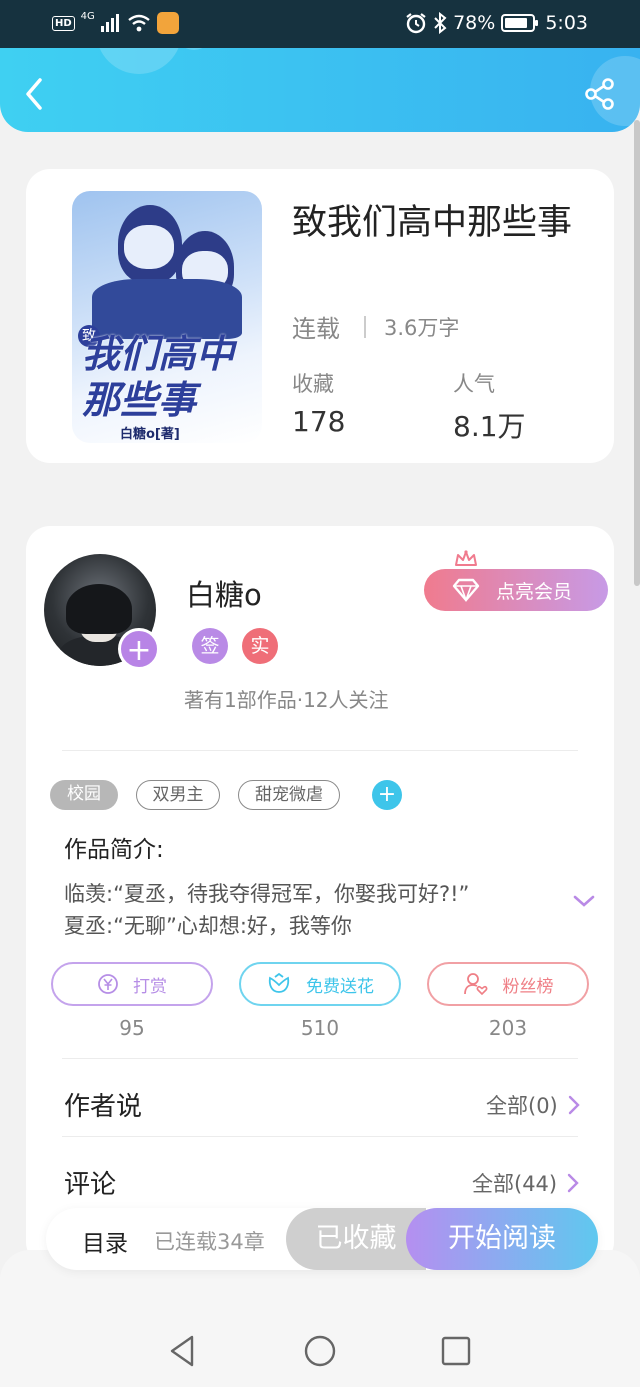 The height and width of the screenshot is (1387, 640). Describe the element at coordinates (289, 795) in the screenshot. I see `tag-sweet: 甜宠微虐` at that location.